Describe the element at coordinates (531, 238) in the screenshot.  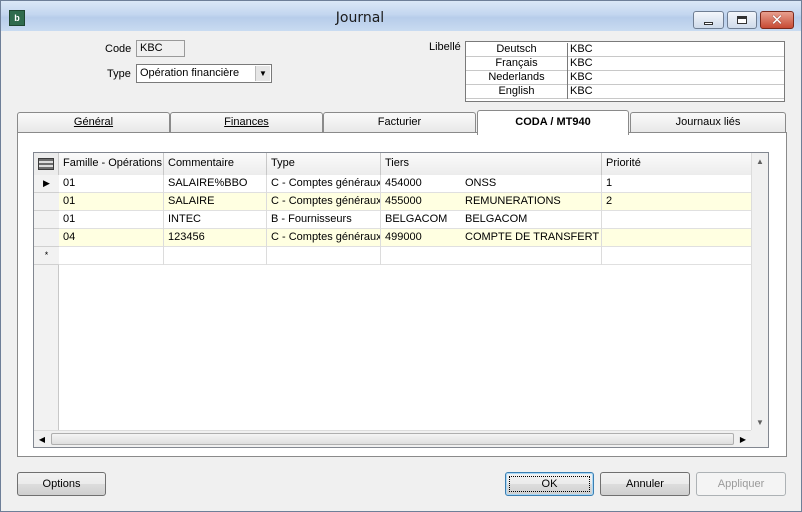
I see `cell-tiers-name: COMPTE DE TRANSFERT` at that location.